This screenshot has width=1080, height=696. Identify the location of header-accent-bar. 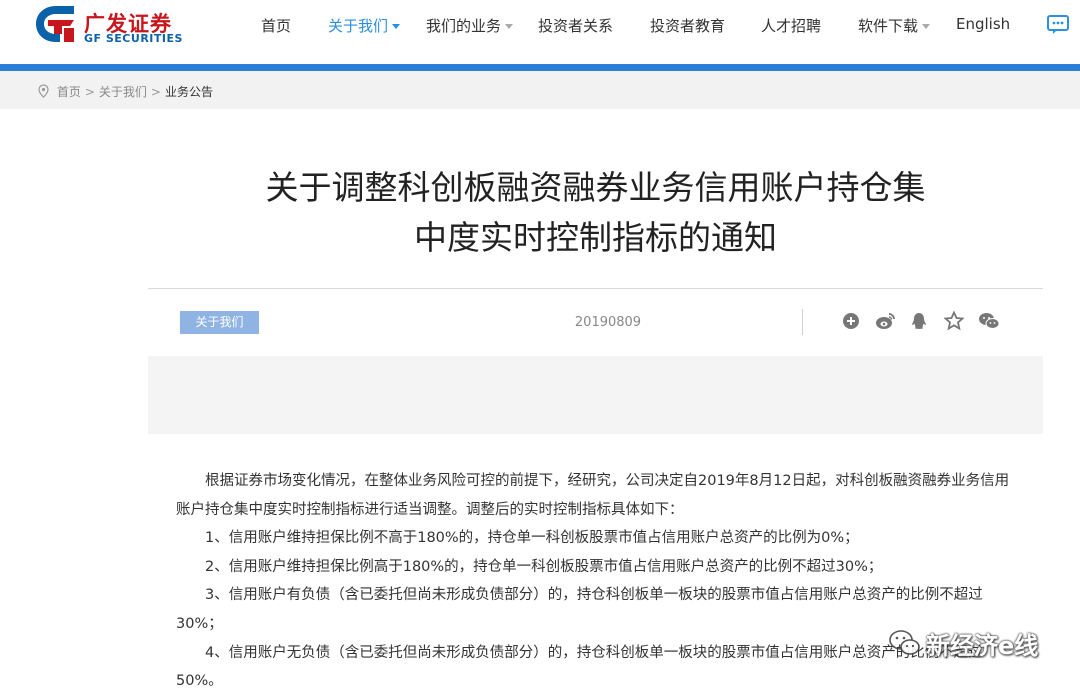
(540, 67).